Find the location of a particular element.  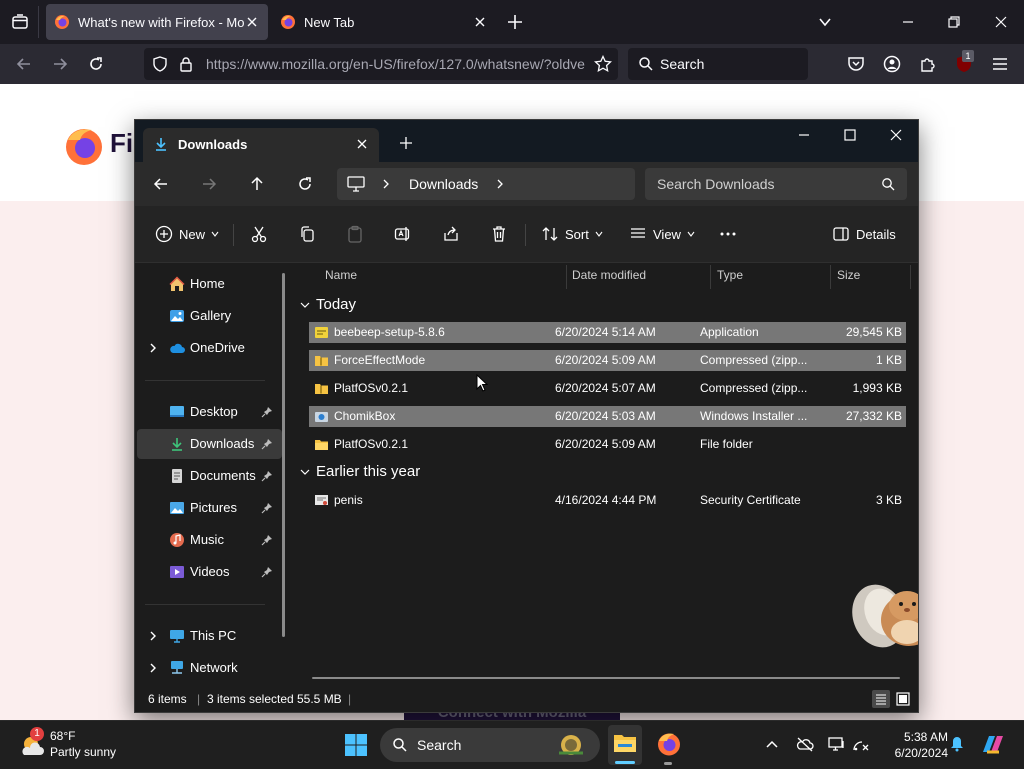

explorer-tab-downloads: Downloads is located at coordinates (261, 145).